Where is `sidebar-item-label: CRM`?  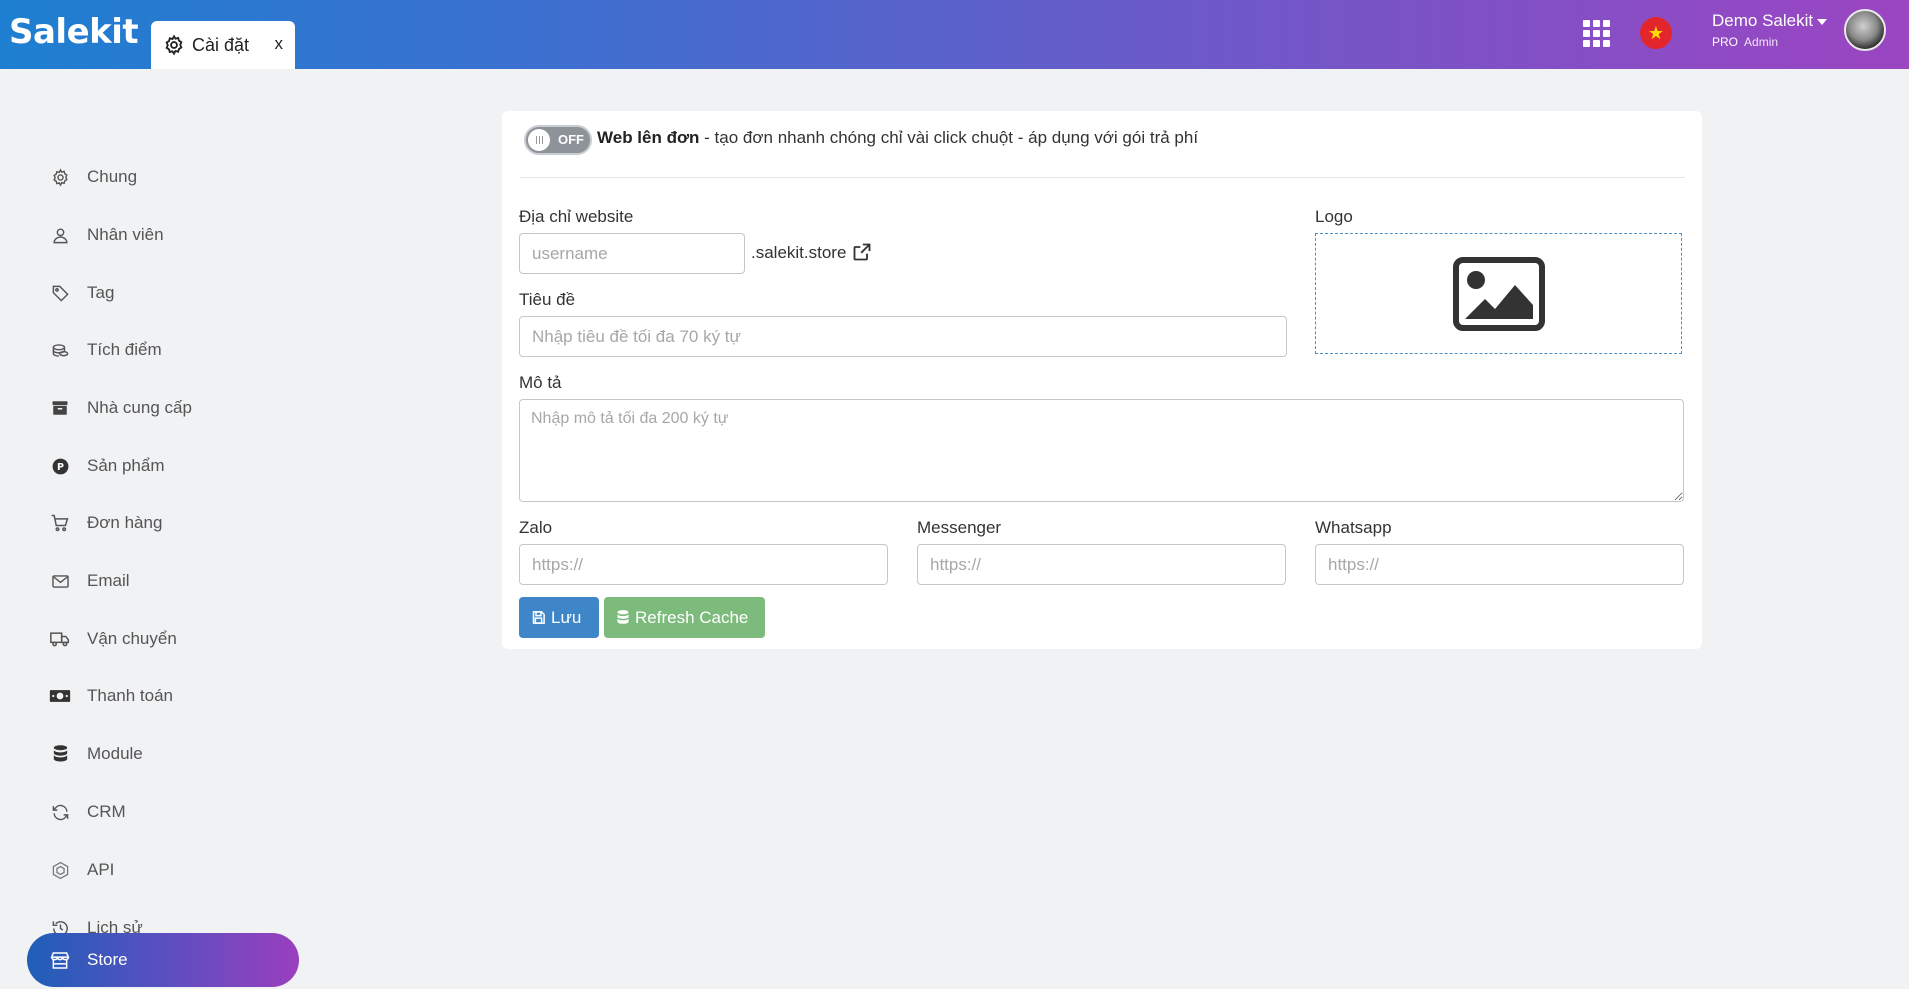
sidebar-item-label: CRM is located at coordinates (106, 811).